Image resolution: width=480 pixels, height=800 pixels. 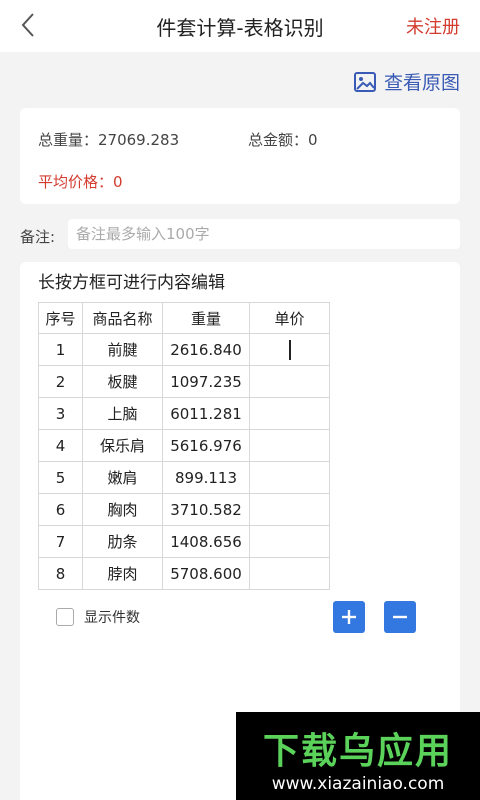 What do you see at coordinates (206, 349) in the screenshot?
I see `cell-weight: 2616.840` at bounding box center [206, 349].